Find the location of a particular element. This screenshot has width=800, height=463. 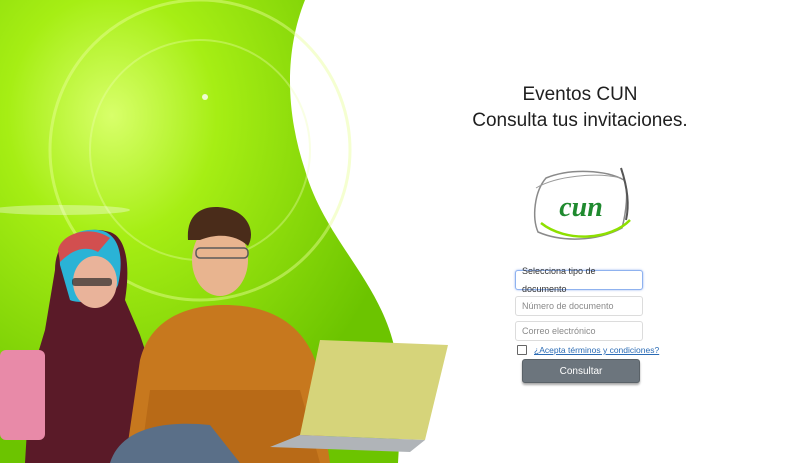

terms-link: ¿Acepta términos y condiciones? is located at coordinates (596, 350).